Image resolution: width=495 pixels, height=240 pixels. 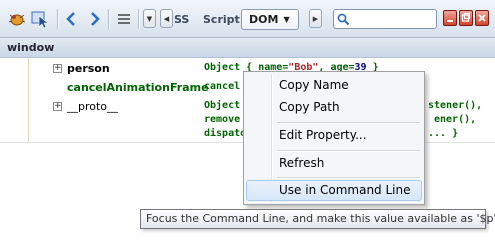 What do you see at coordinates (392, 19) in the screenshot?
I see `search-input` at bounding box center [392, 19].